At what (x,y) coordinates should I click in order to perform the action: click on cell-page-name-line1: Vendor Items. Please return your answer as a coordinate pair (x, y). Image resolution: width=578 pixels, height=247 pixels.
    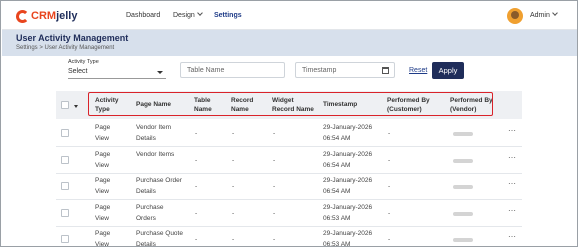
    Looking at the image, I should click on (155, 154).